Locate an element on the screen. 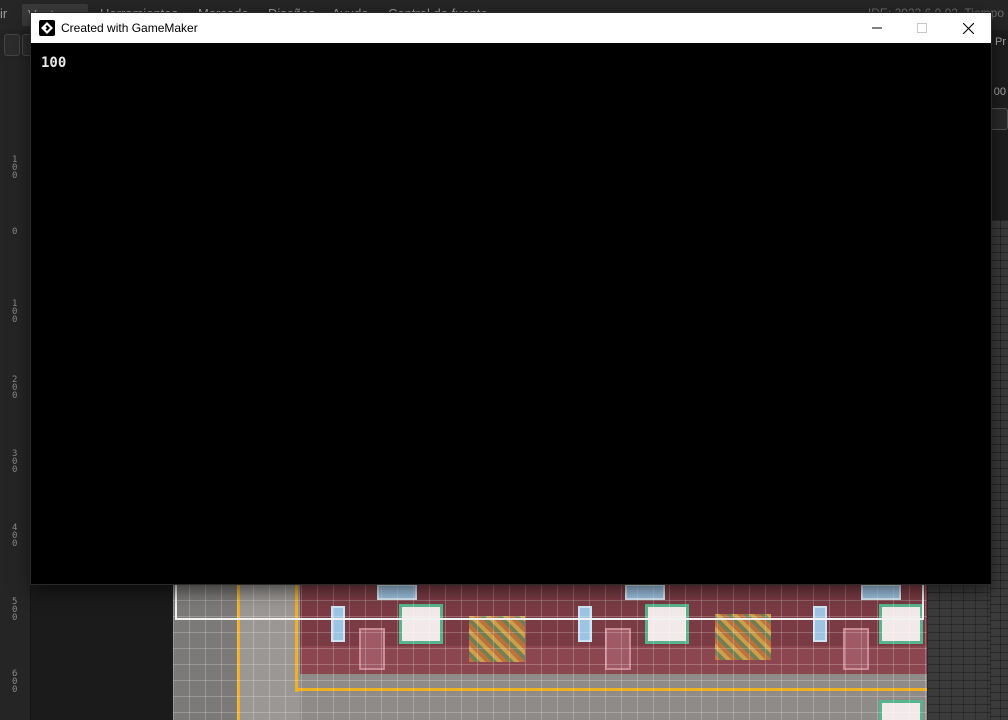 The image size is (1008, 720). gamemaker-logo-icon is located at coordinates (47, 28).